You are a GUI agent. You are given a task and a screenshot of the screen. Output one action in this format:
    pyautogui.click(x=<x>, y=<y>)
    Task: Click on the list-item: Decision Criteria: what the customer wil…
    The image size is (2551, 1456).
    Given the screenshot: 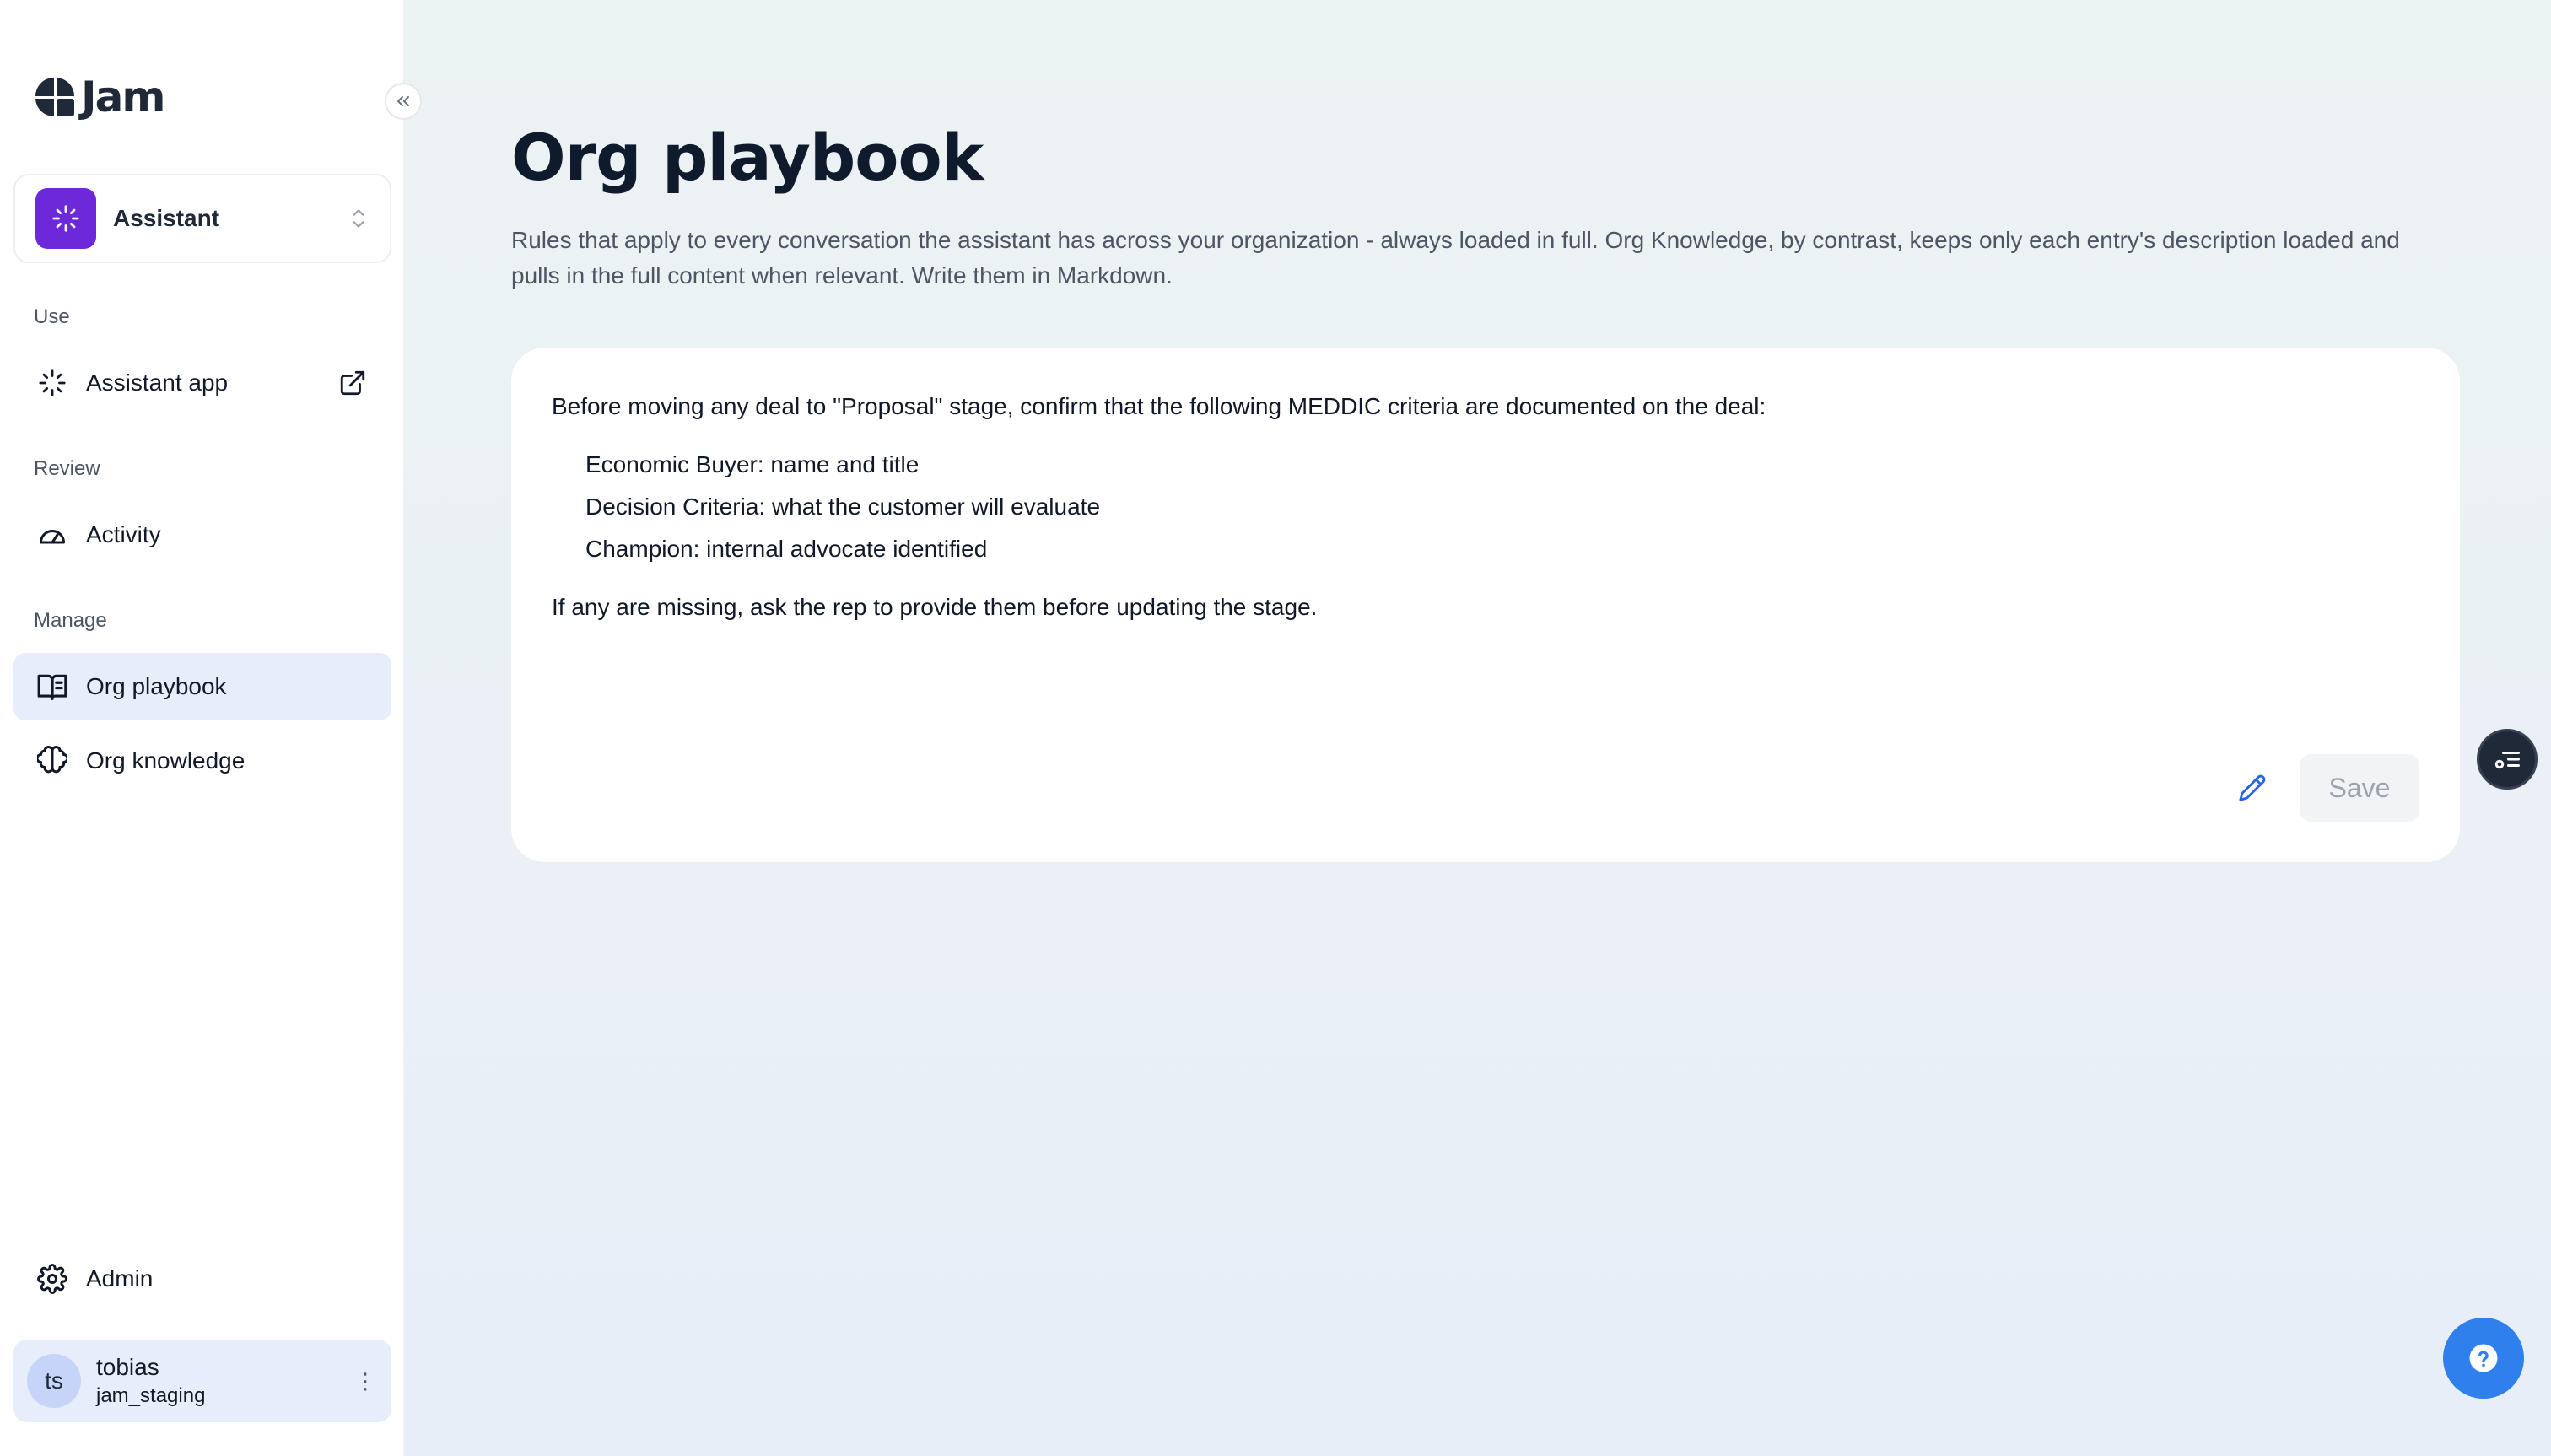 What is the action you would take?
    pyautogui.click(x=843, y=506)
    